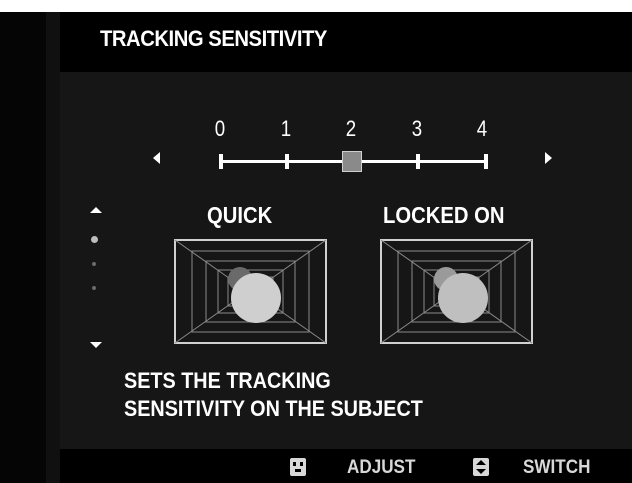 This screenshot has width=632, height=483. What do you see at coordinates (94, 239) in the screenshot?
I see `page-dot-active` at bounding box center [94, 239].